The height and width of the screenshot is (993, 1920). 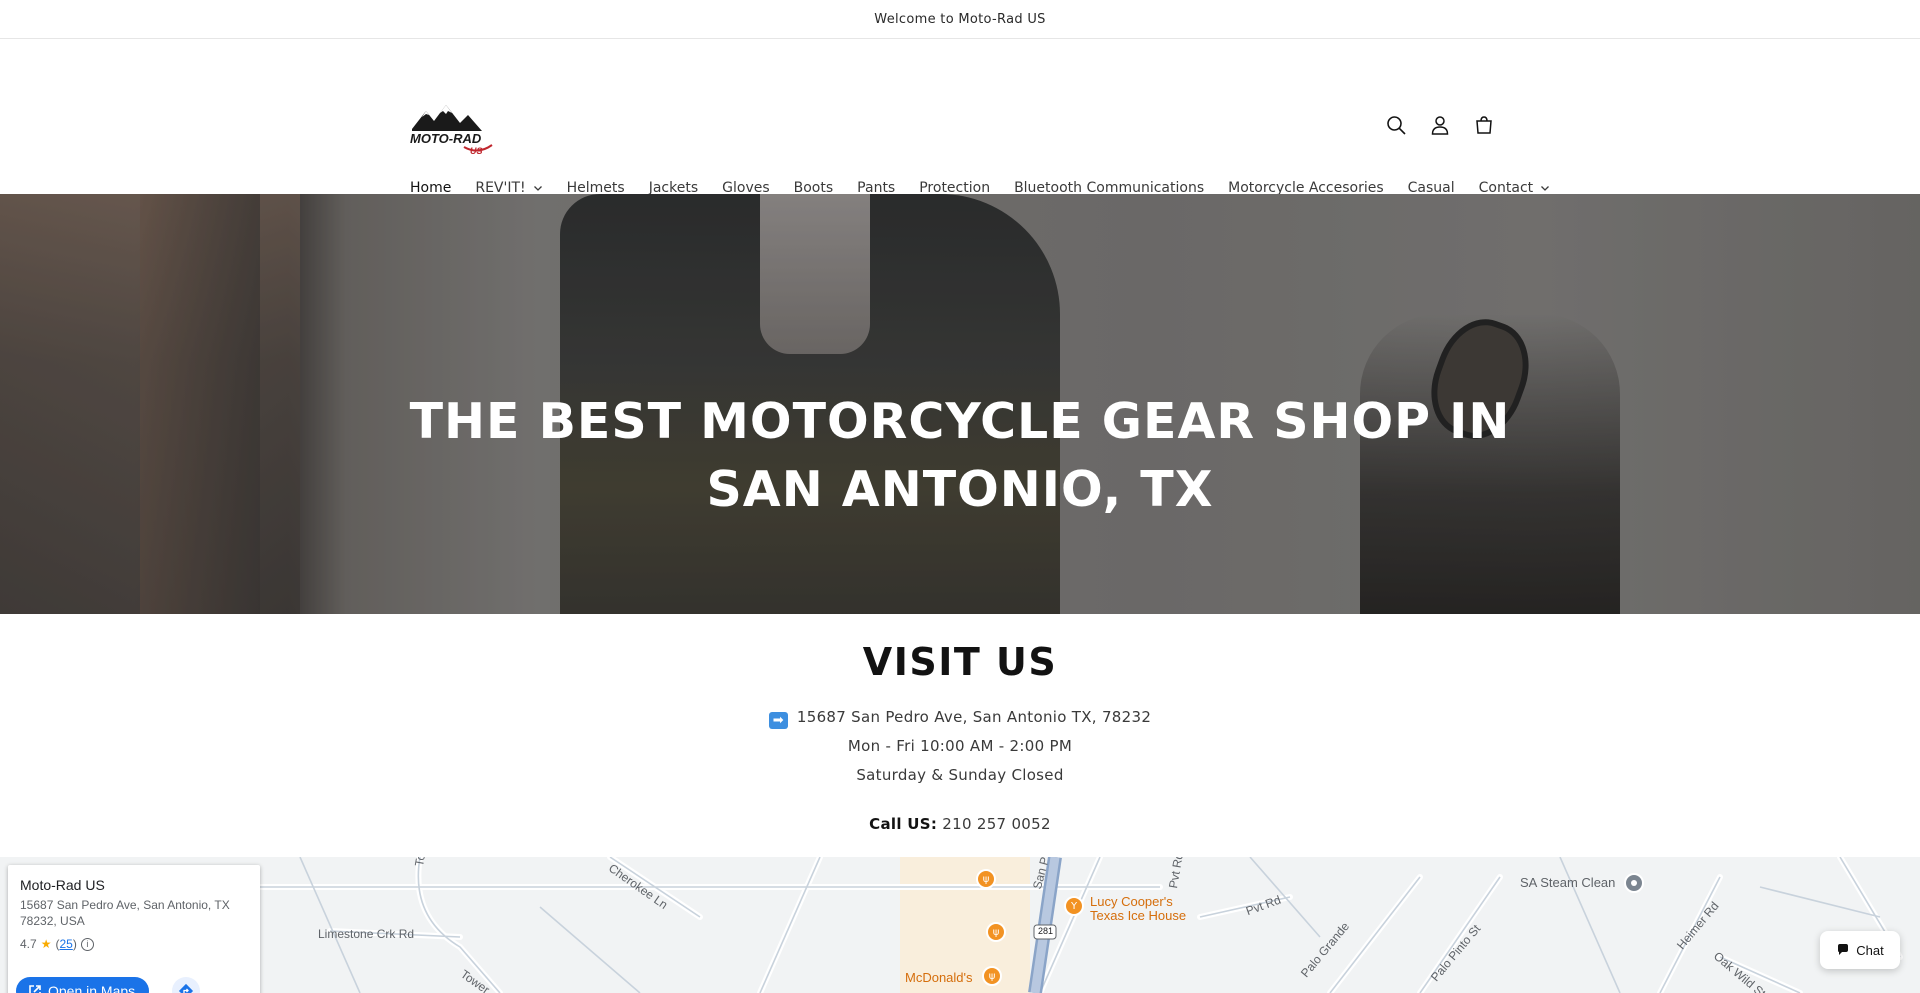 What do you see at coordinates (1046, 931) in the screenshot?
I see `map-highway-shield: 281` at bounding box center [1046, 931].